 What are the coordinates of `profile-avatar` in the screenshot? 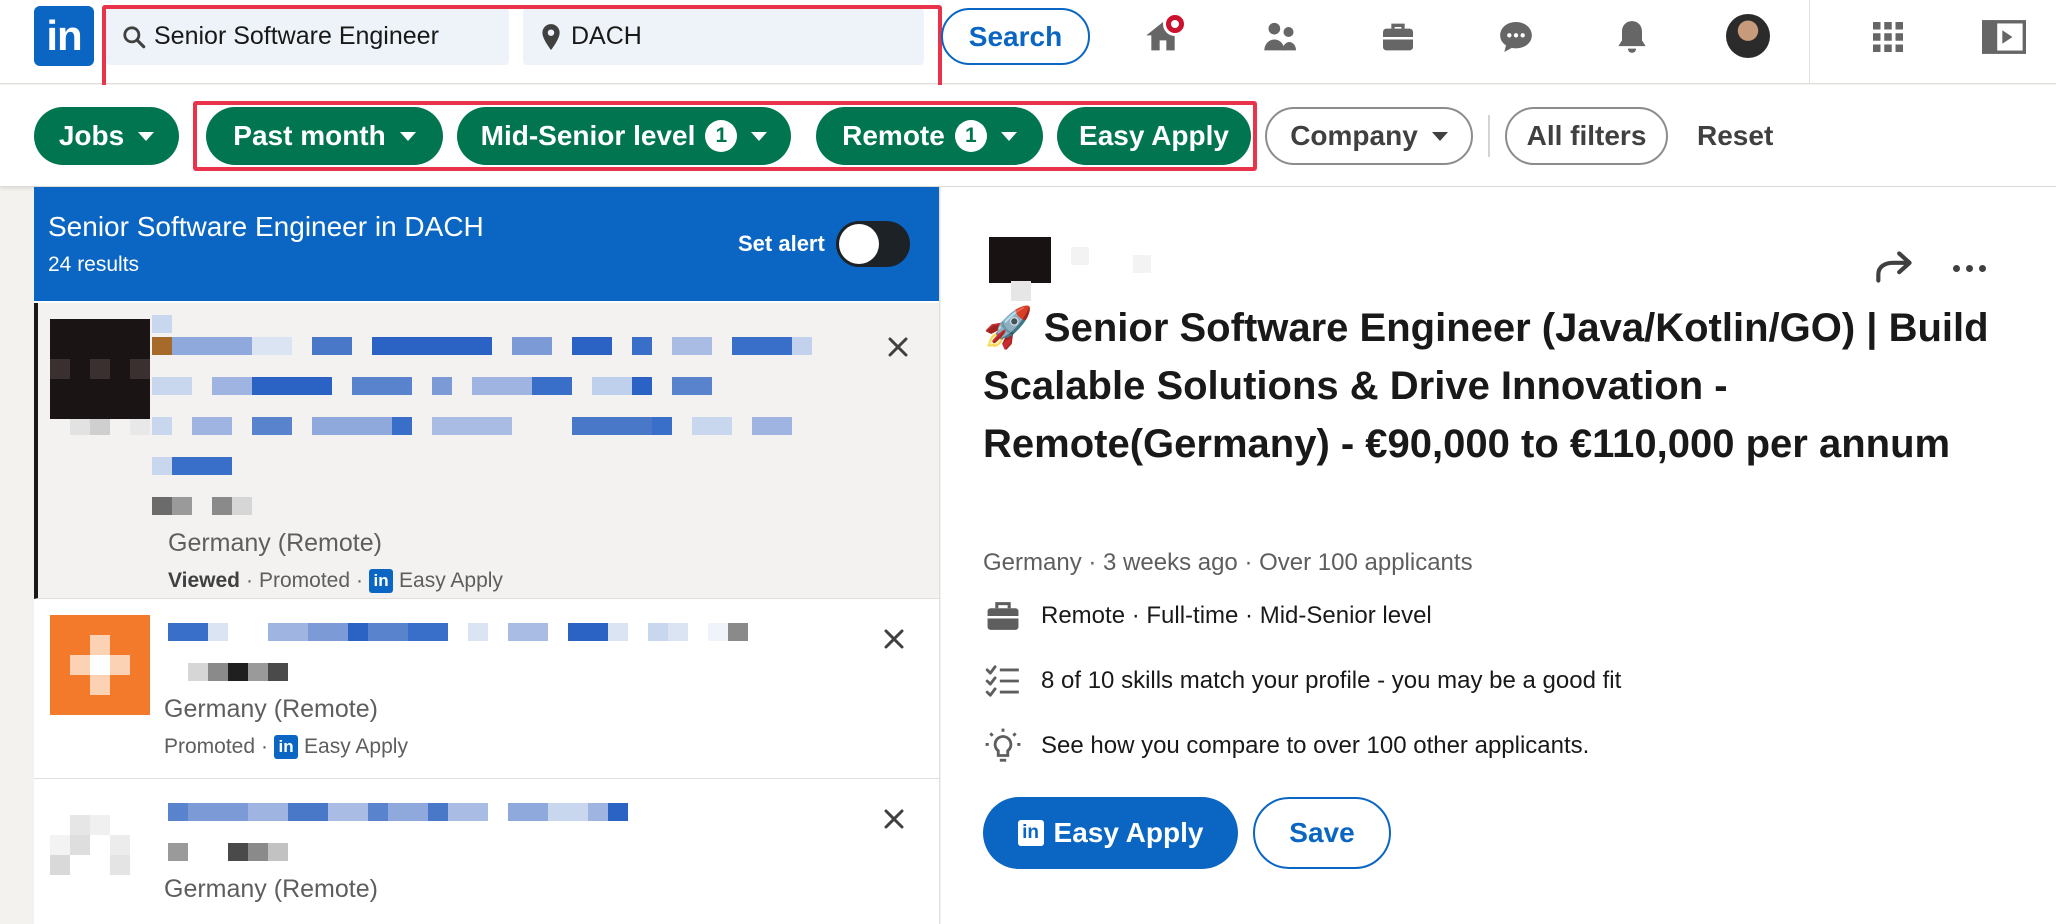 It's located at (1748, 36).